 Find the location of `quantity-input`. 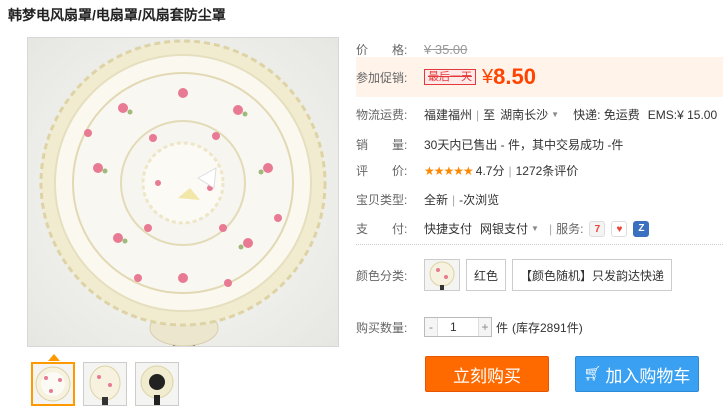

quantity-input is located at coordinates (458, 327).